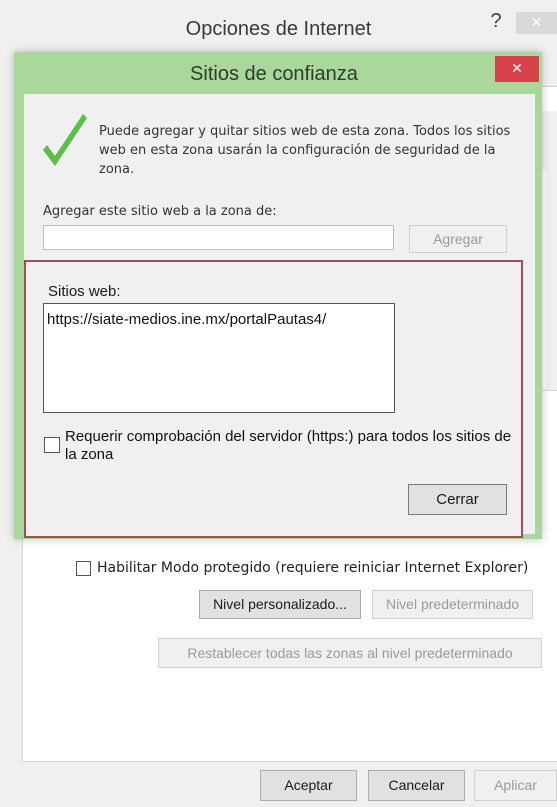 This screenshot has height=807, width=557. I want to click on help-icon: ?, so click(496, 24).